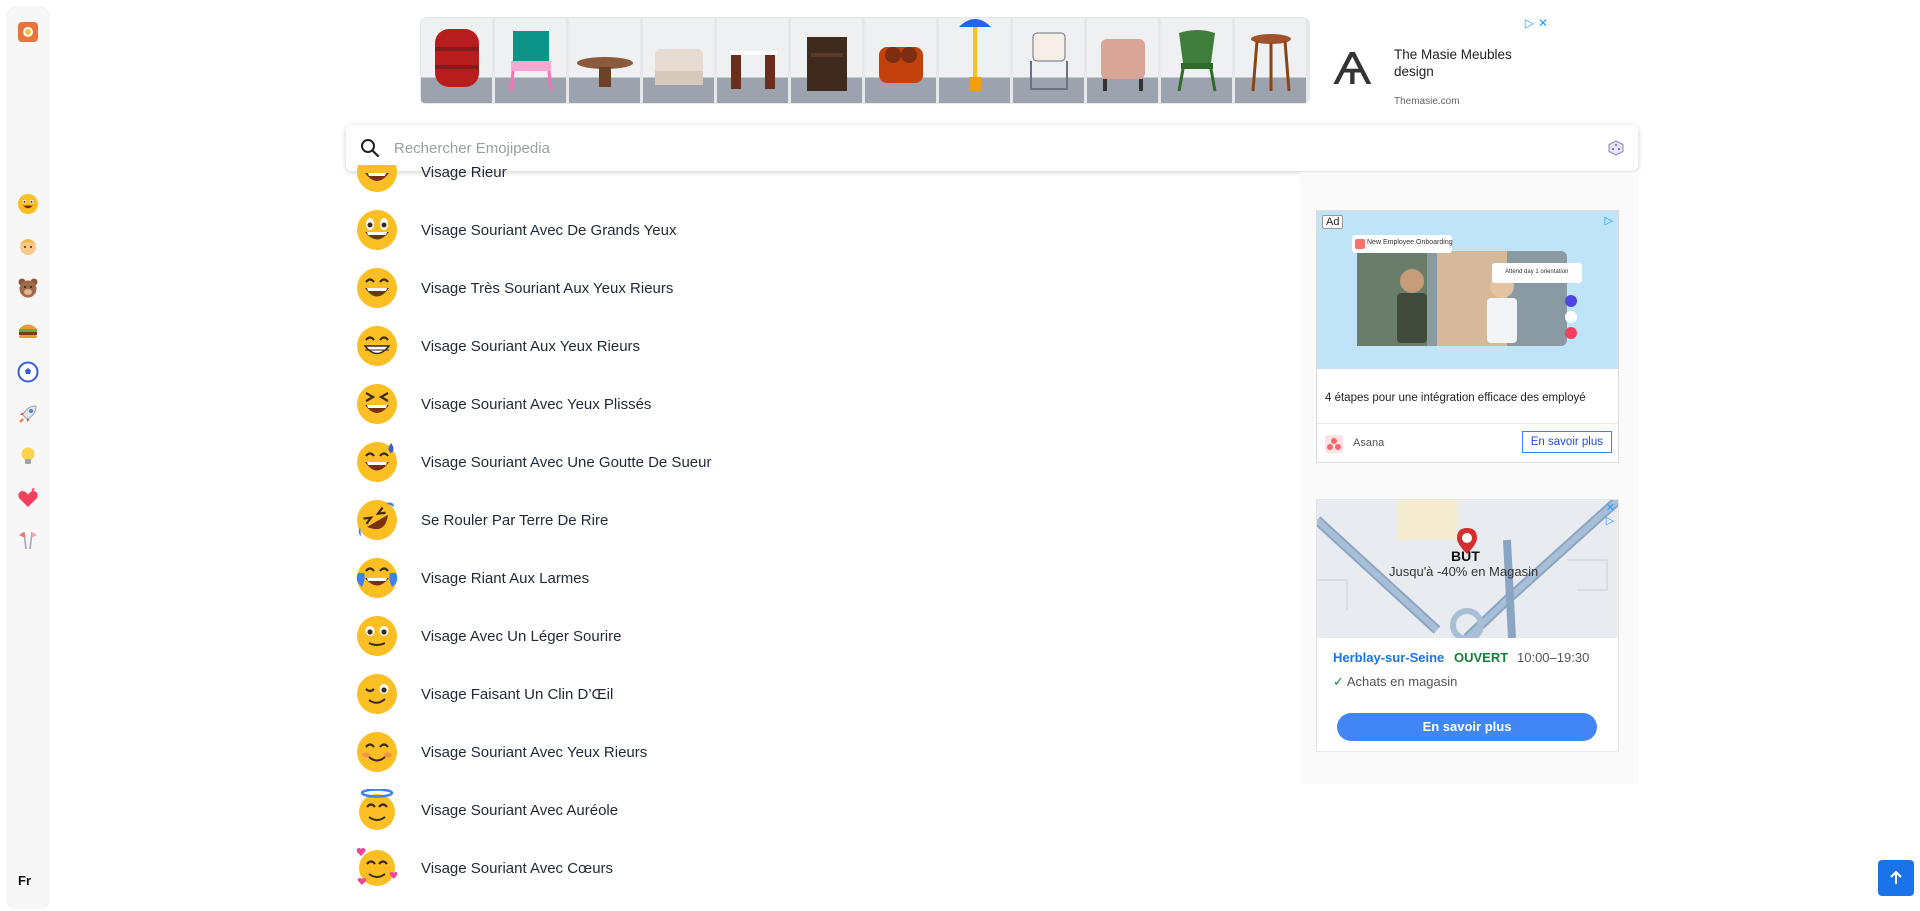 This screenshot has height=911, width=1920. Describe the element at coordinates (806, 346) in the screenshot. I see `list-item: Visage Souriant Aux Yeux Rieurs` at that location.